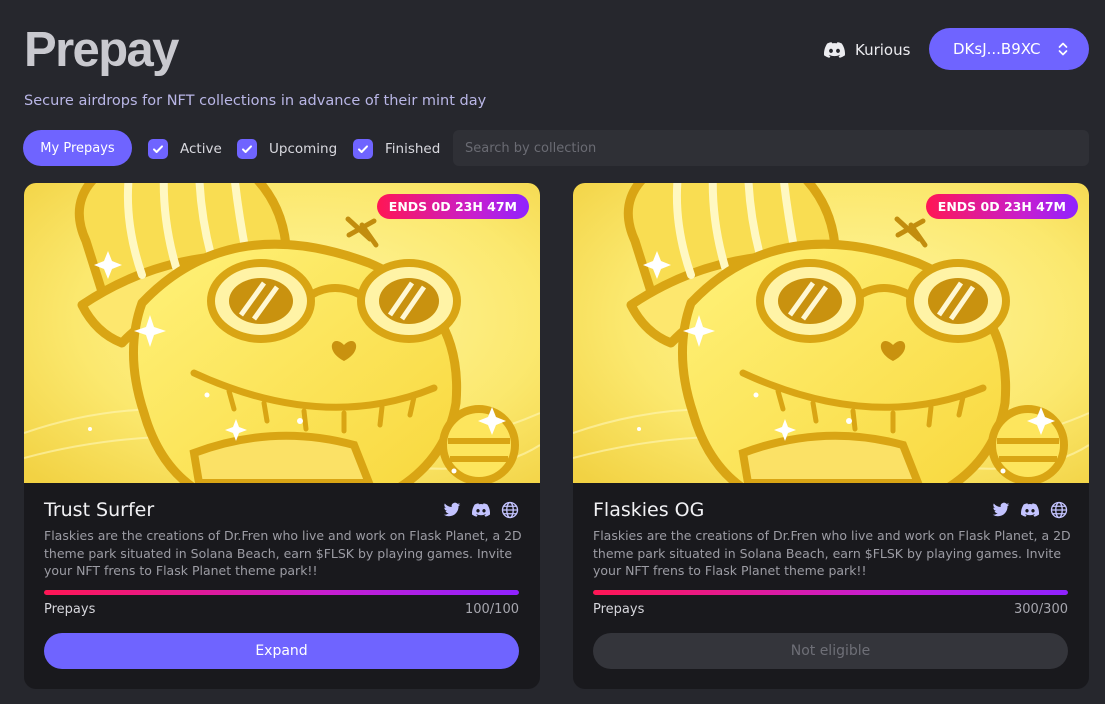 This screenshot has height=704, width=1105. What do you see at coordinates (771, 148) in the screenshot?
I see `search-input` at bounding box center [771, 148].